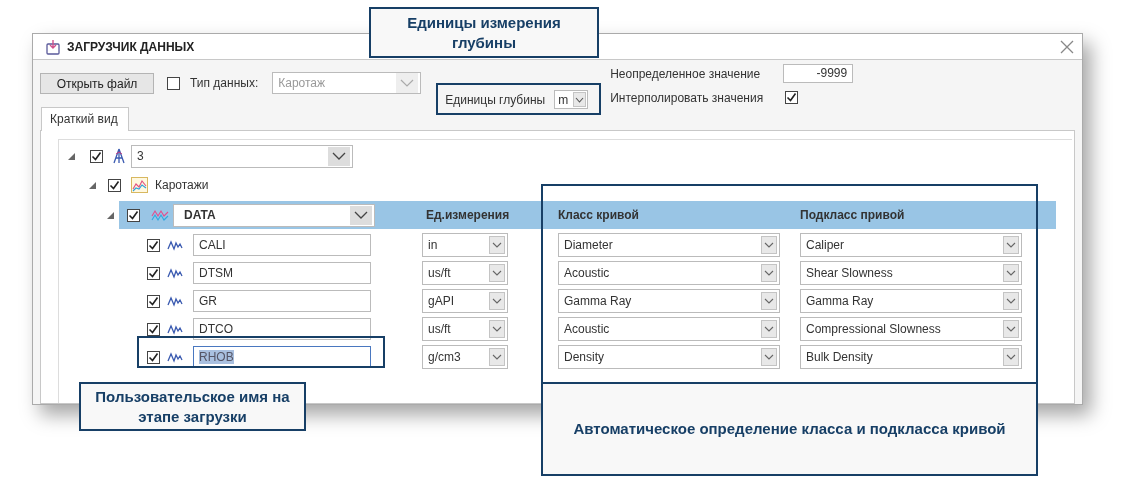  Describe the element at coordinates (53, 46) in the screenshot. I see `import-icon` at that location.